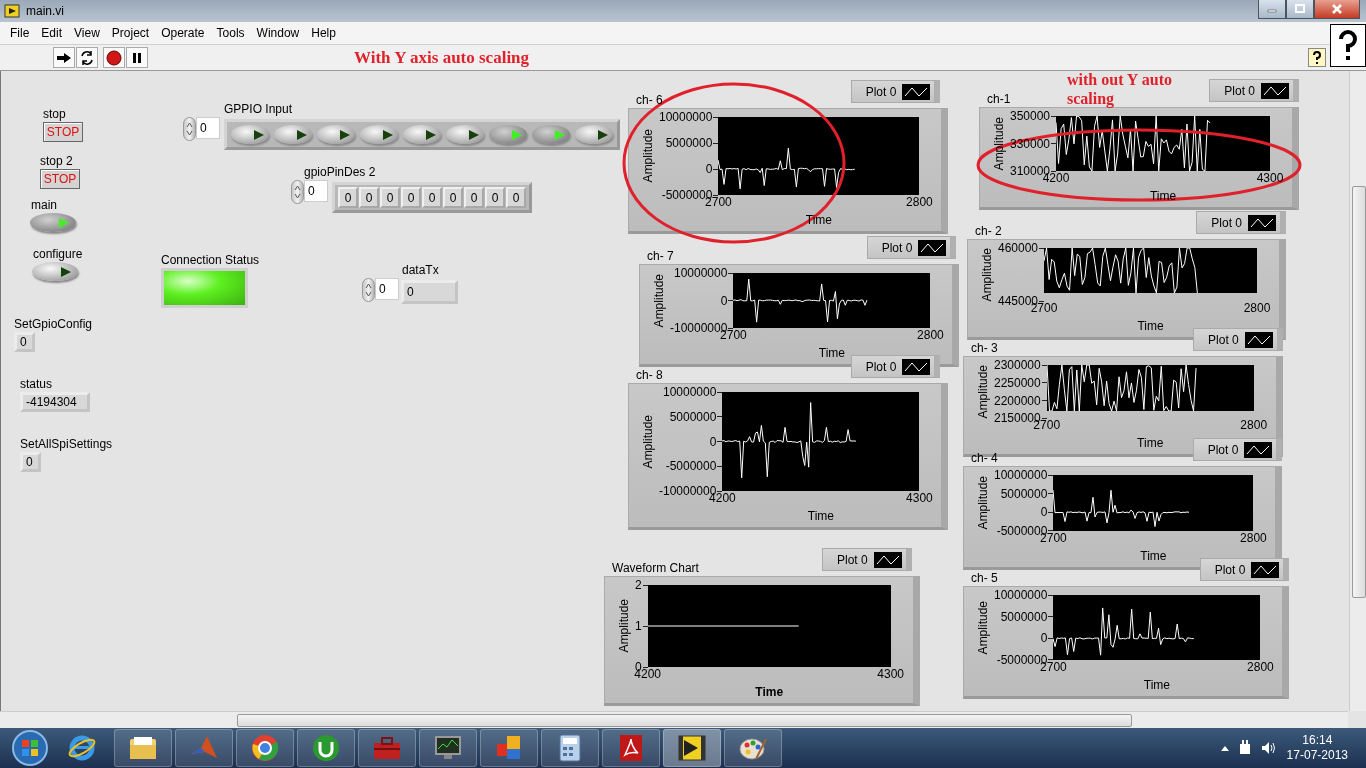 The image size is (1366, 768). Describe the element at coordinates (137, 57) in the screenshot. I see `pause-button` at that location.